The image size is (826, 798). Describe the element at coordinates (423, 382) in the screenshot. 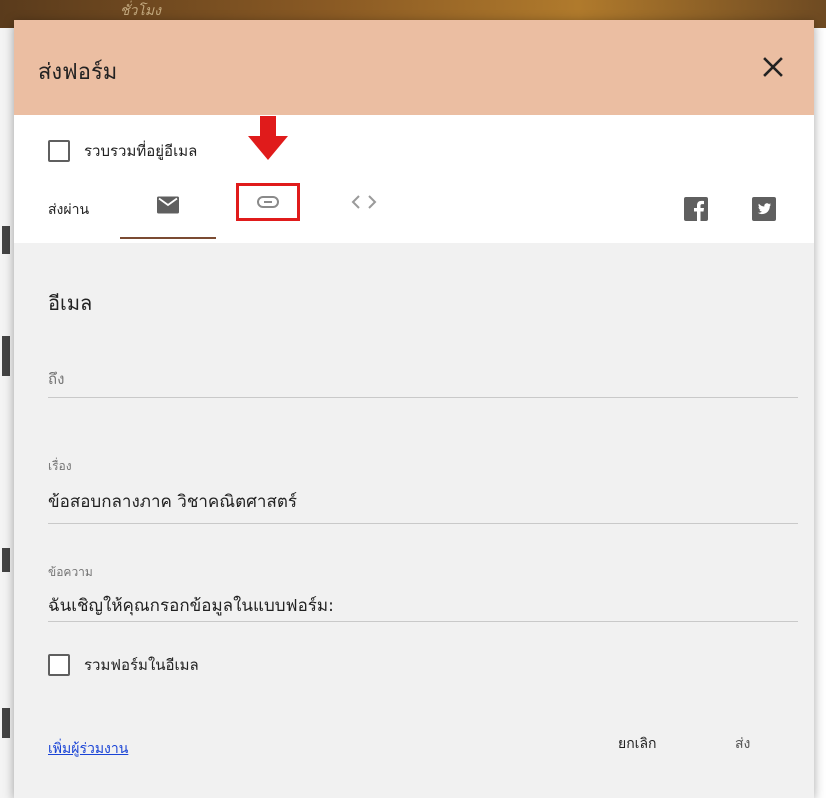

I see `to-field: ถึง` at that location.